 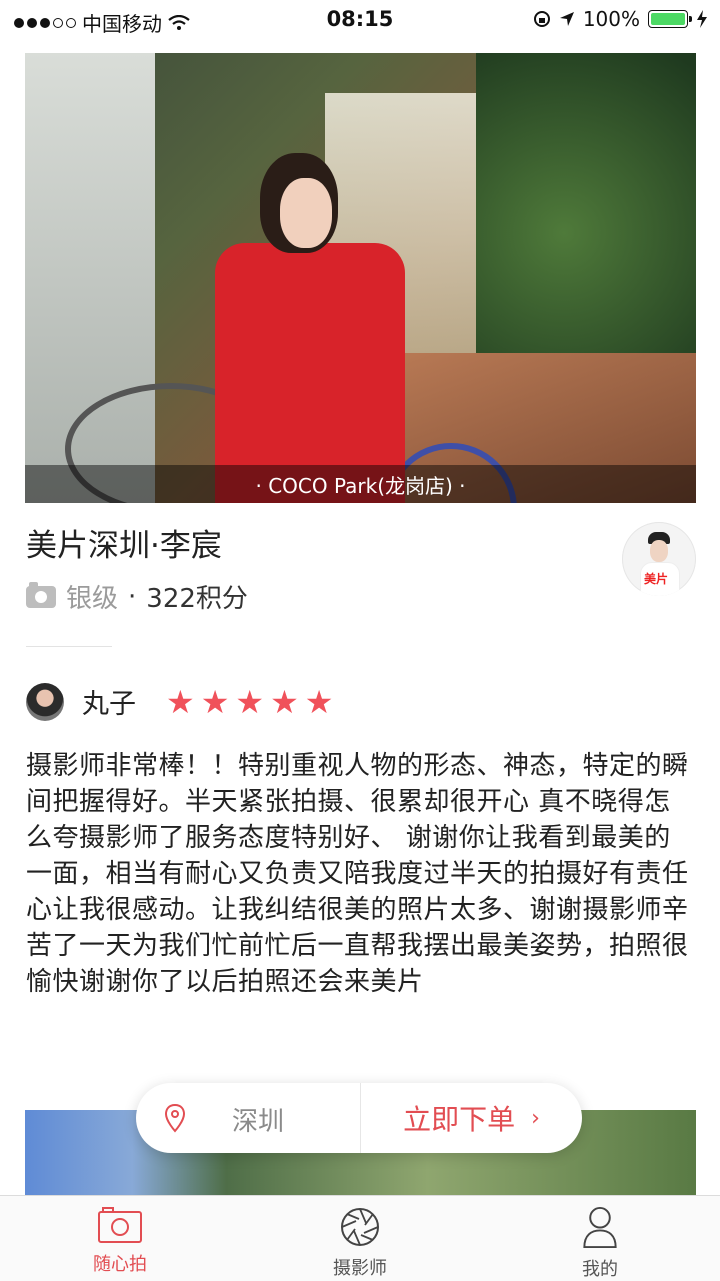 I want to click on photo-red-coat, so click(x=310, y=373).